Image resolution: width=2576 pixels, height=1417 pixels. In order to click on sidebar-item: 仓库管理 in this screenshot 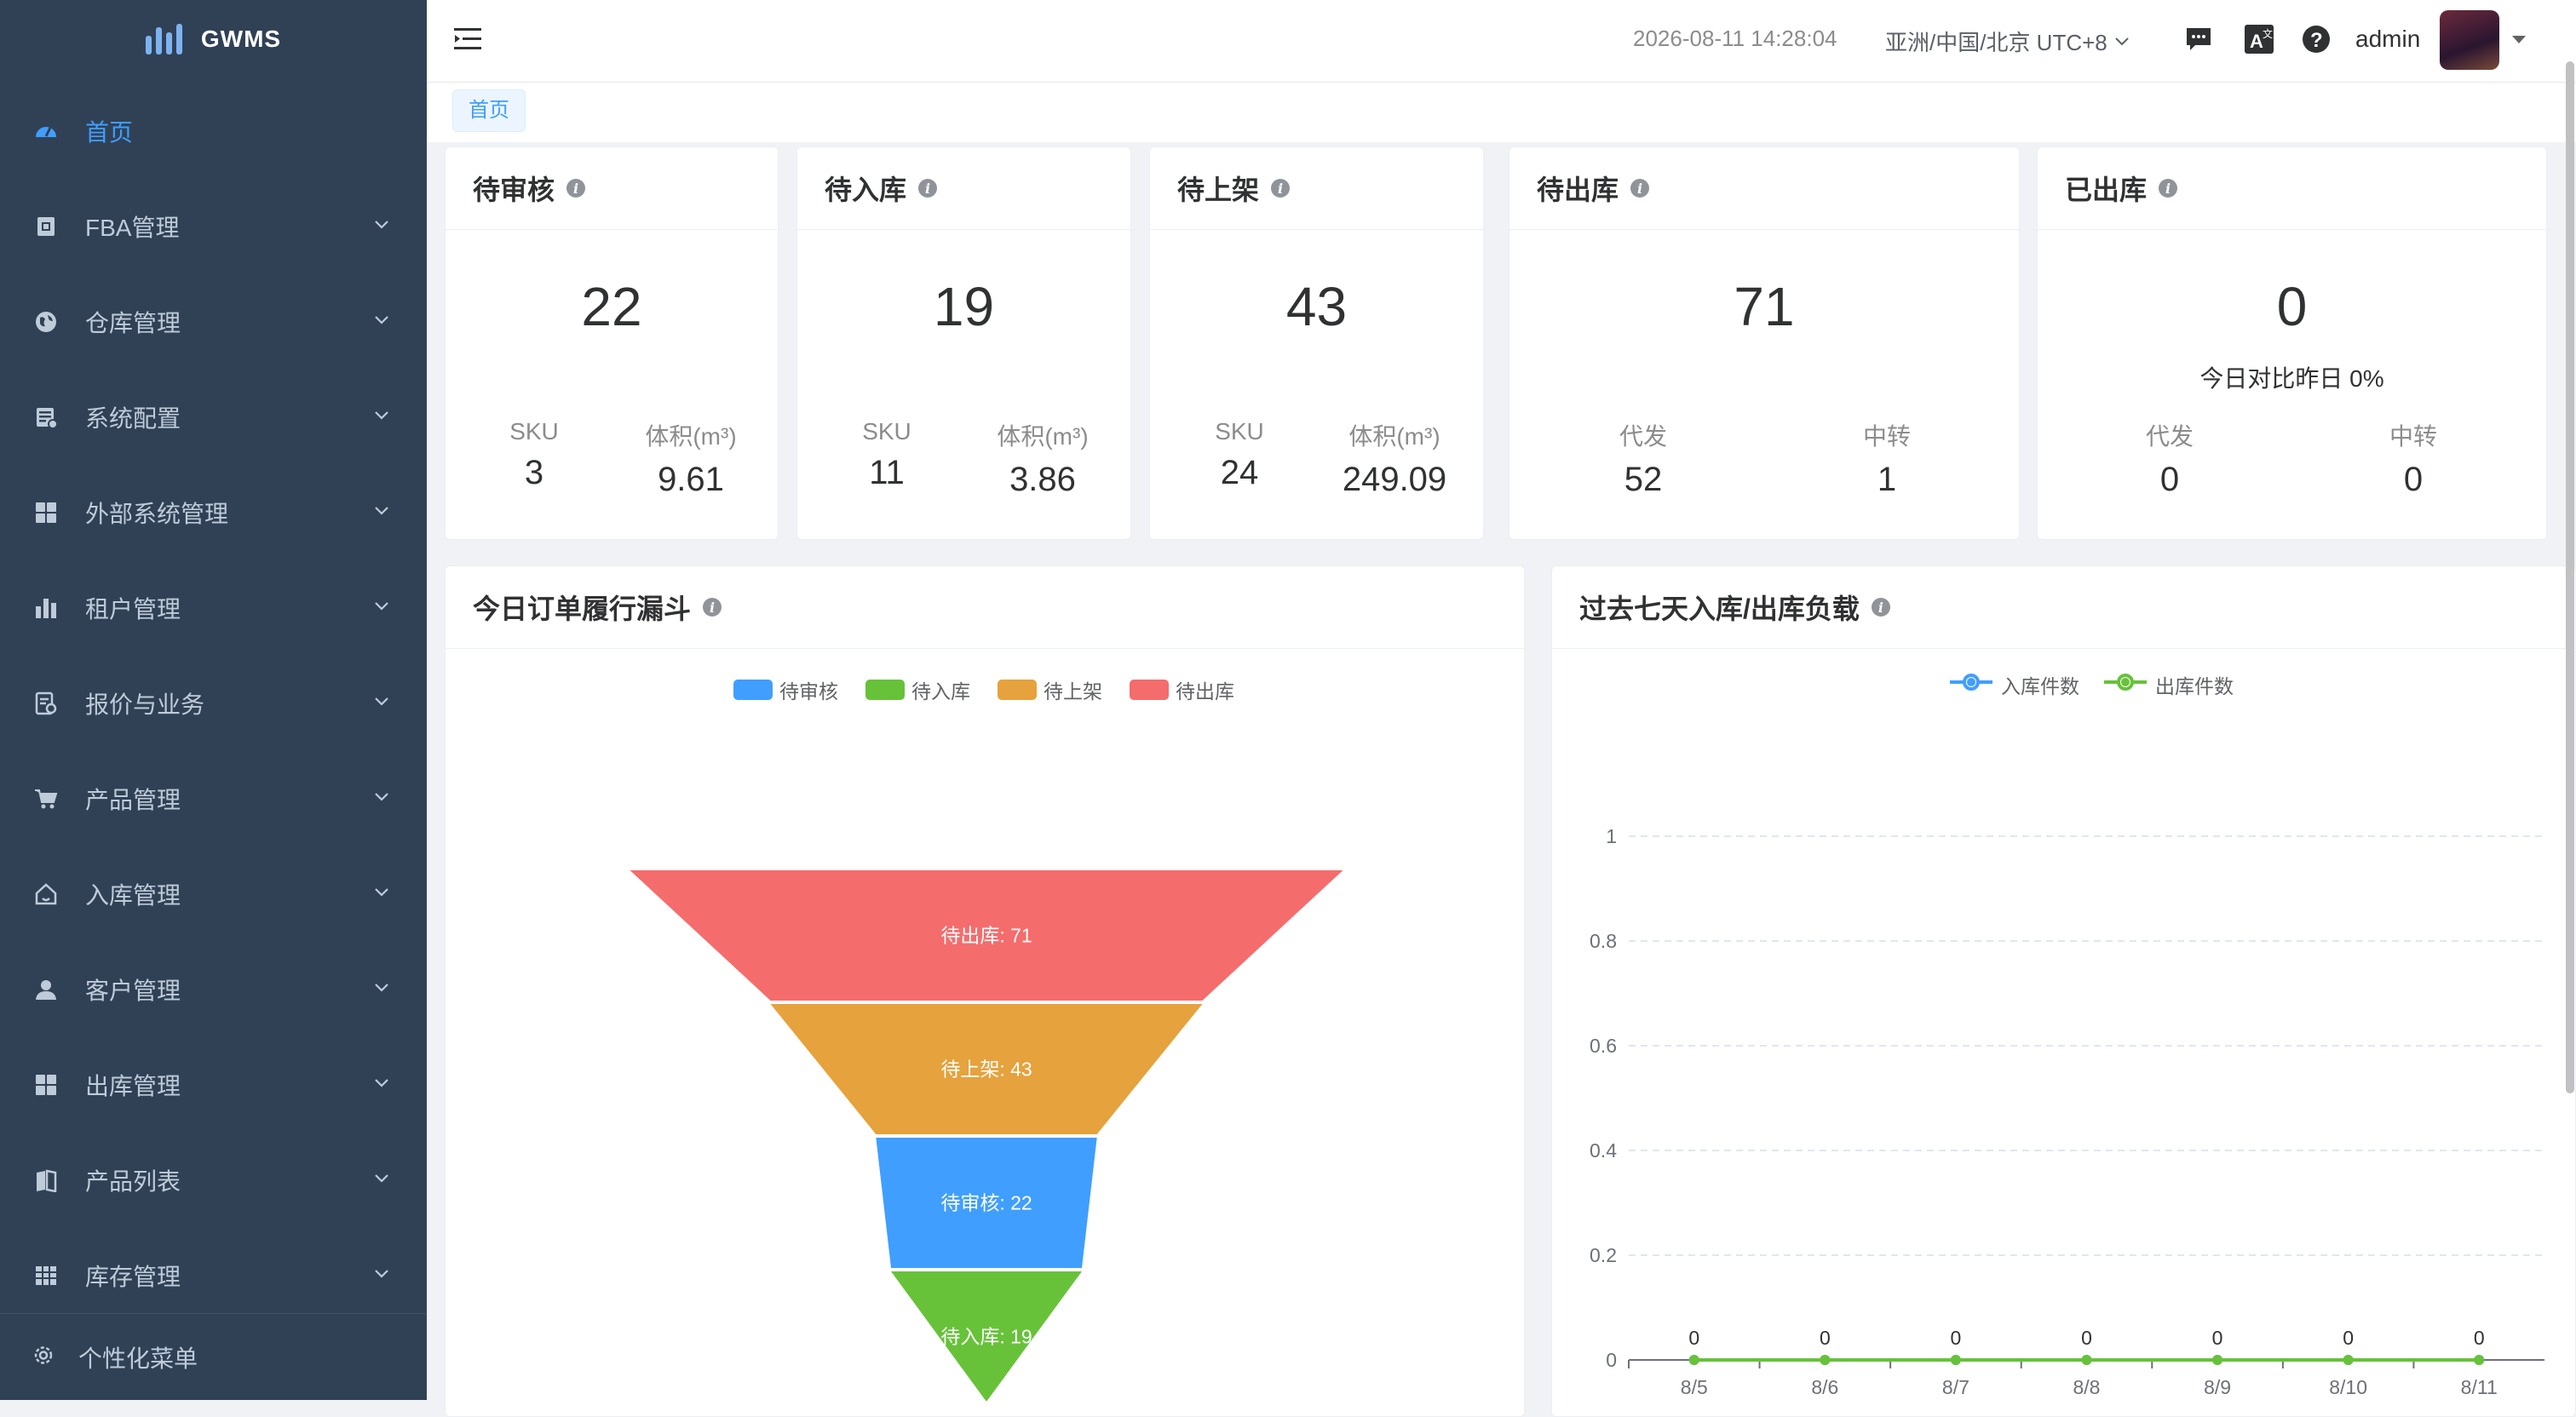, I will do `click(214, 322)`.